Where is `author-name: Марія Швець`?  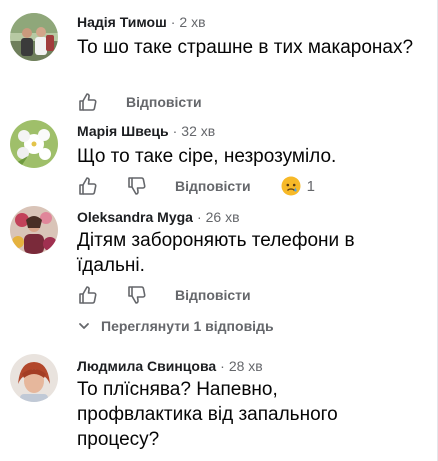 author-name: Марія Швець is located at coordinates (123, 131).